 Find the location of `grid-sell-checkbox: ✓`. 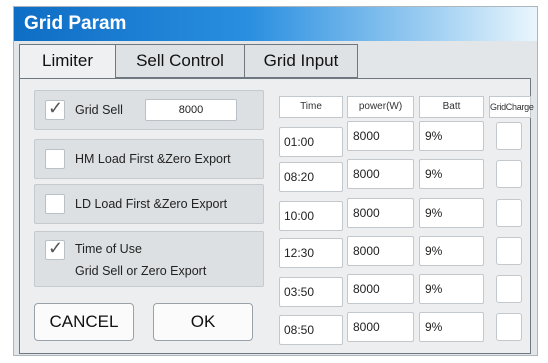

grid-sell-checkbox: ✓ is located at coordinates (55, 109).